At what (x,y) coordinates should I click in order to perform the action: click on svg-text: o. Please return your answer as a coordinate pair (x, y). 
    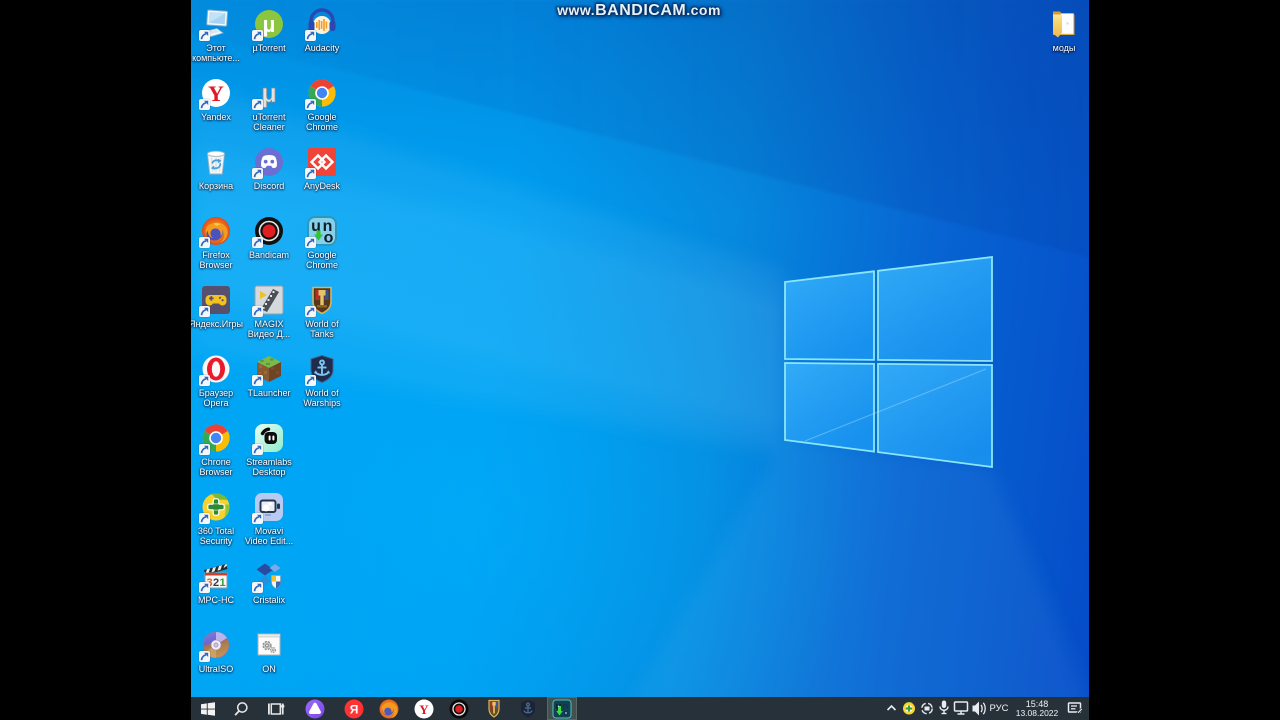
    Looking at the image, I should click on (329, 238).